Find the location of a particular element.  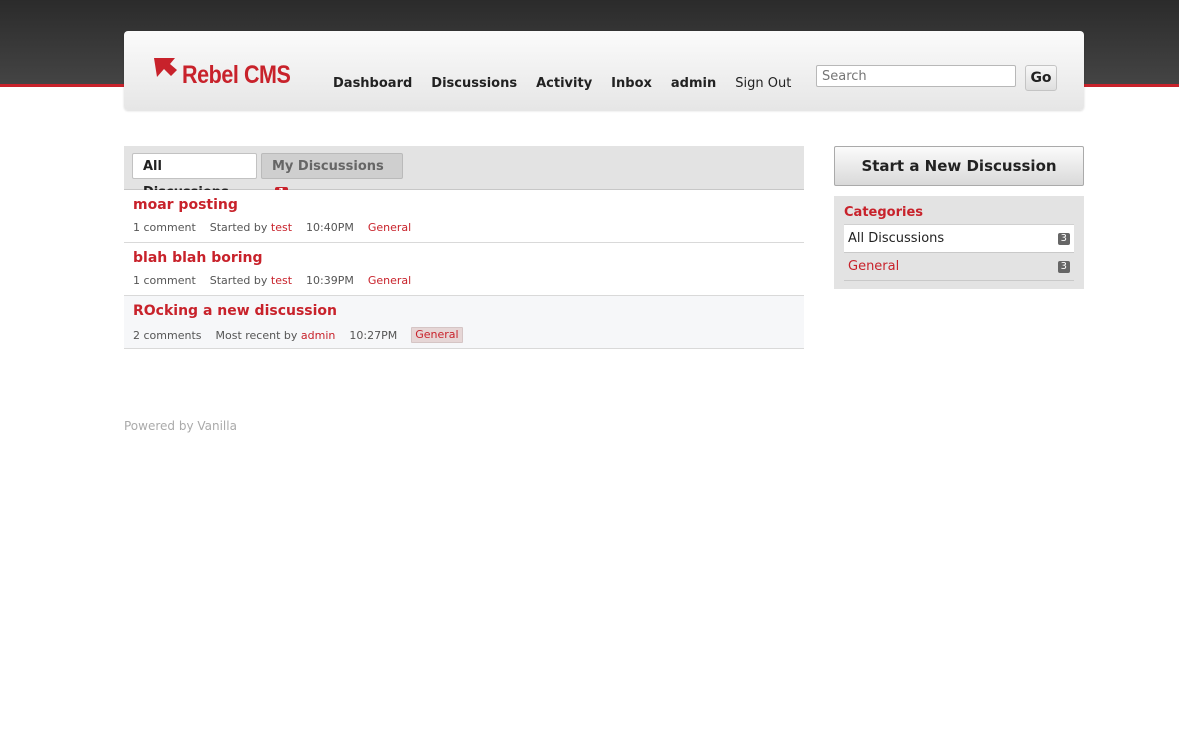

category-label: General is located at coordinates (874, 266).